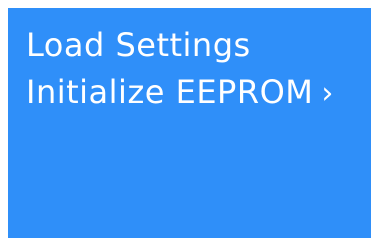  What do you see at coordinates (170, 92) in the screenshot?
I see `menu-item-label: Initialize EEPROM` at bounding box center [170, 92].